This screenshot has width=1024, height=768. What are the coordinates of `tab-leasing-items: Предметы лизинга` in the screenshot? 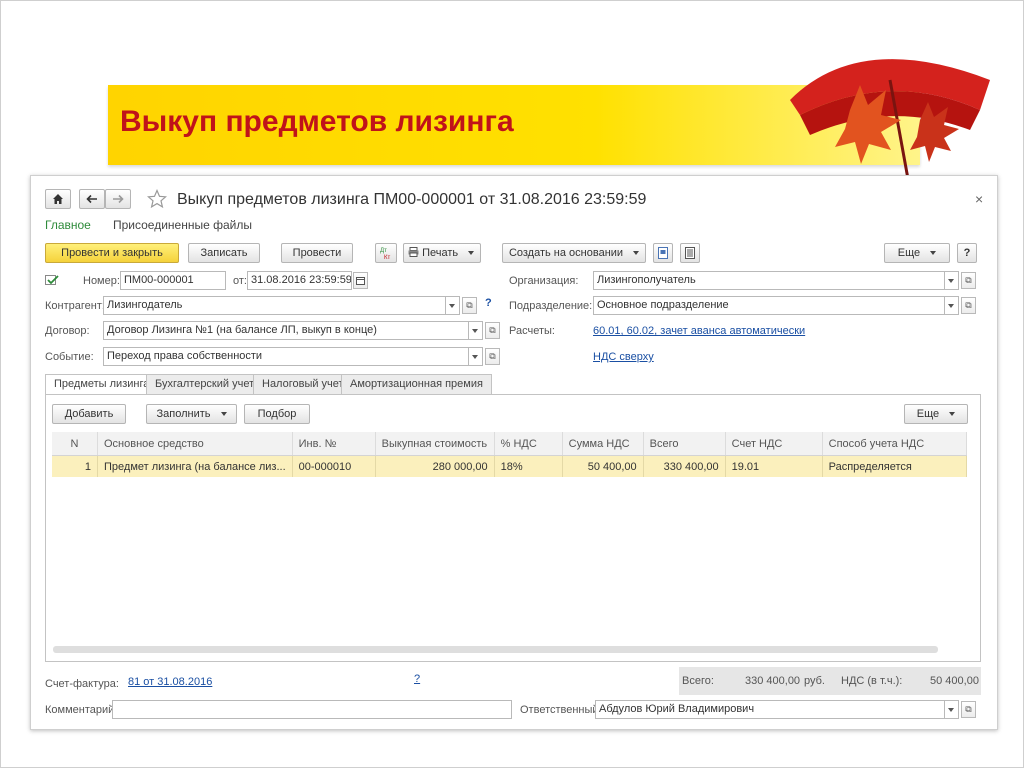 It's located at (102, 384).